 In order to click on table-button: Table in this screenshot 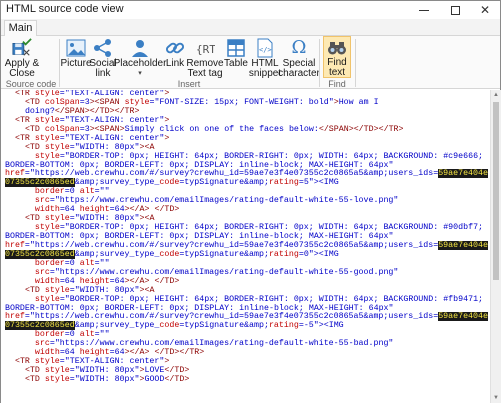, I will do `click(236, 57)`.